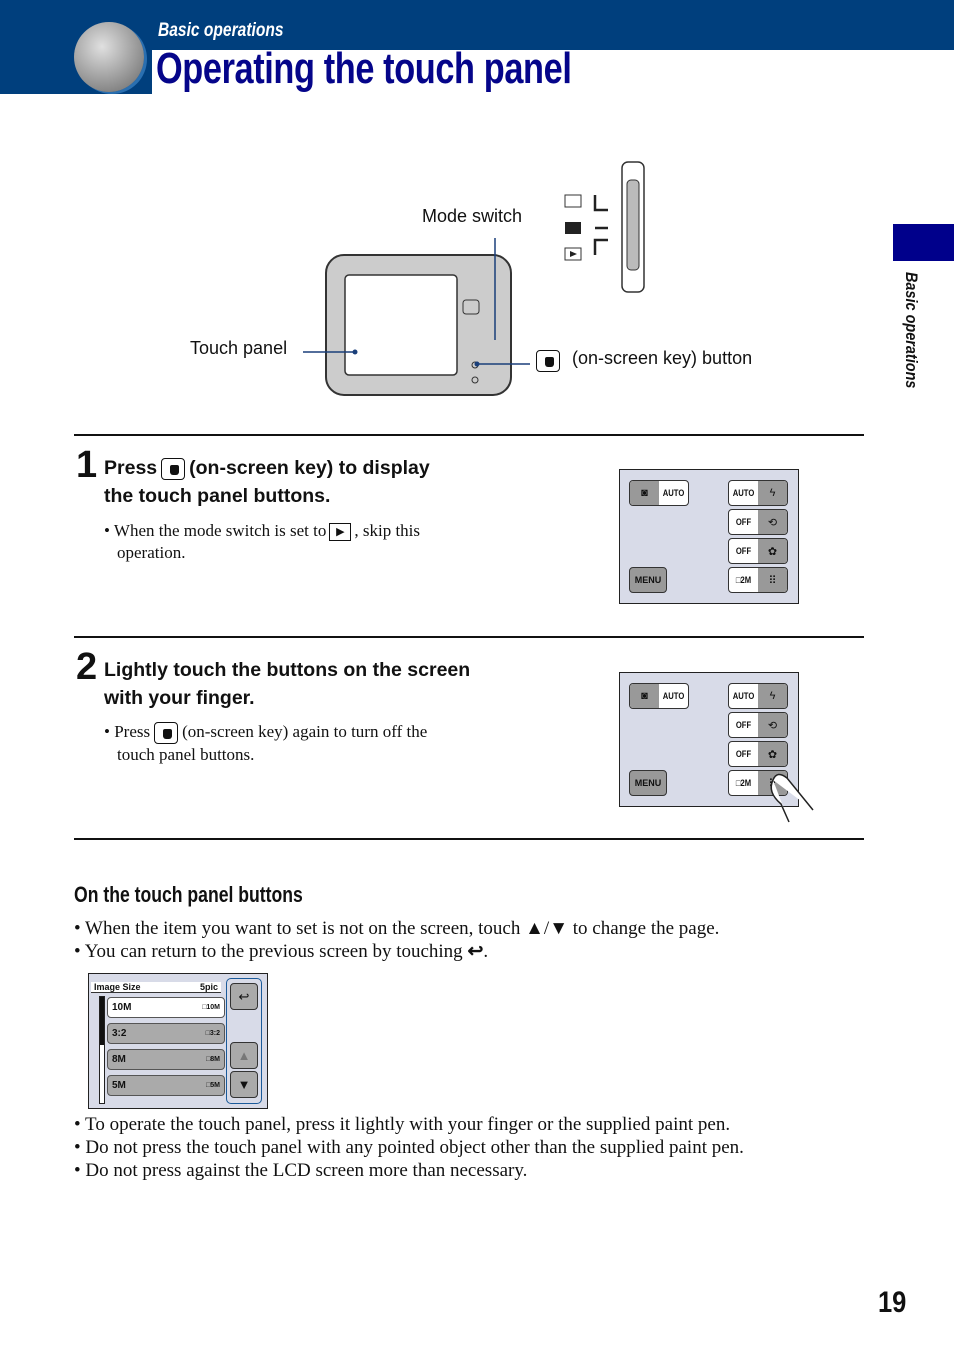  I want to click on page-title: Operating the touch panel, so click(364, 68).